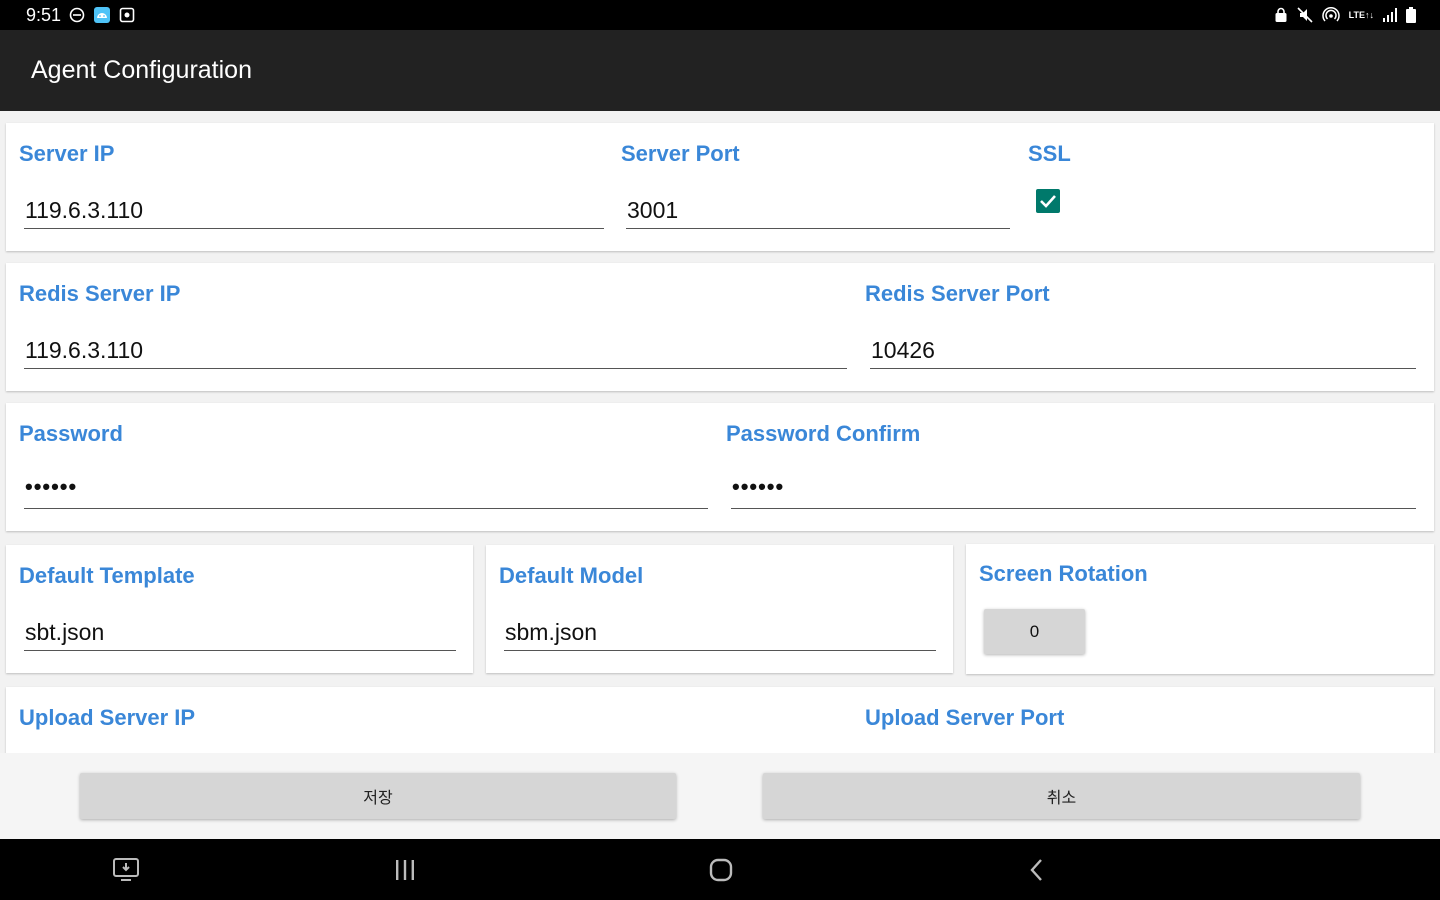  I want to click on server-port-field: 3001, so click(818, 210).